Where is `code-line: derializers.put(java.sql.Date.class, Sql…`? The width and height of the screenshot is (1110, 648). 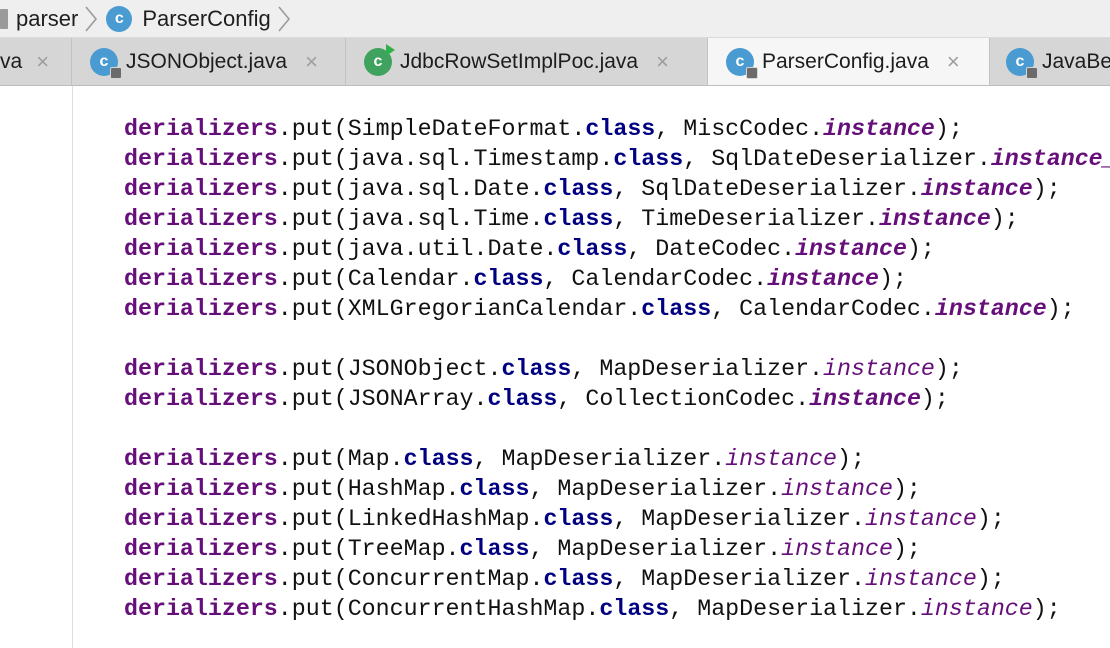 code-line: derializers.put(java.sql.Date.class, Sql… is located at coordinates (617, 189).